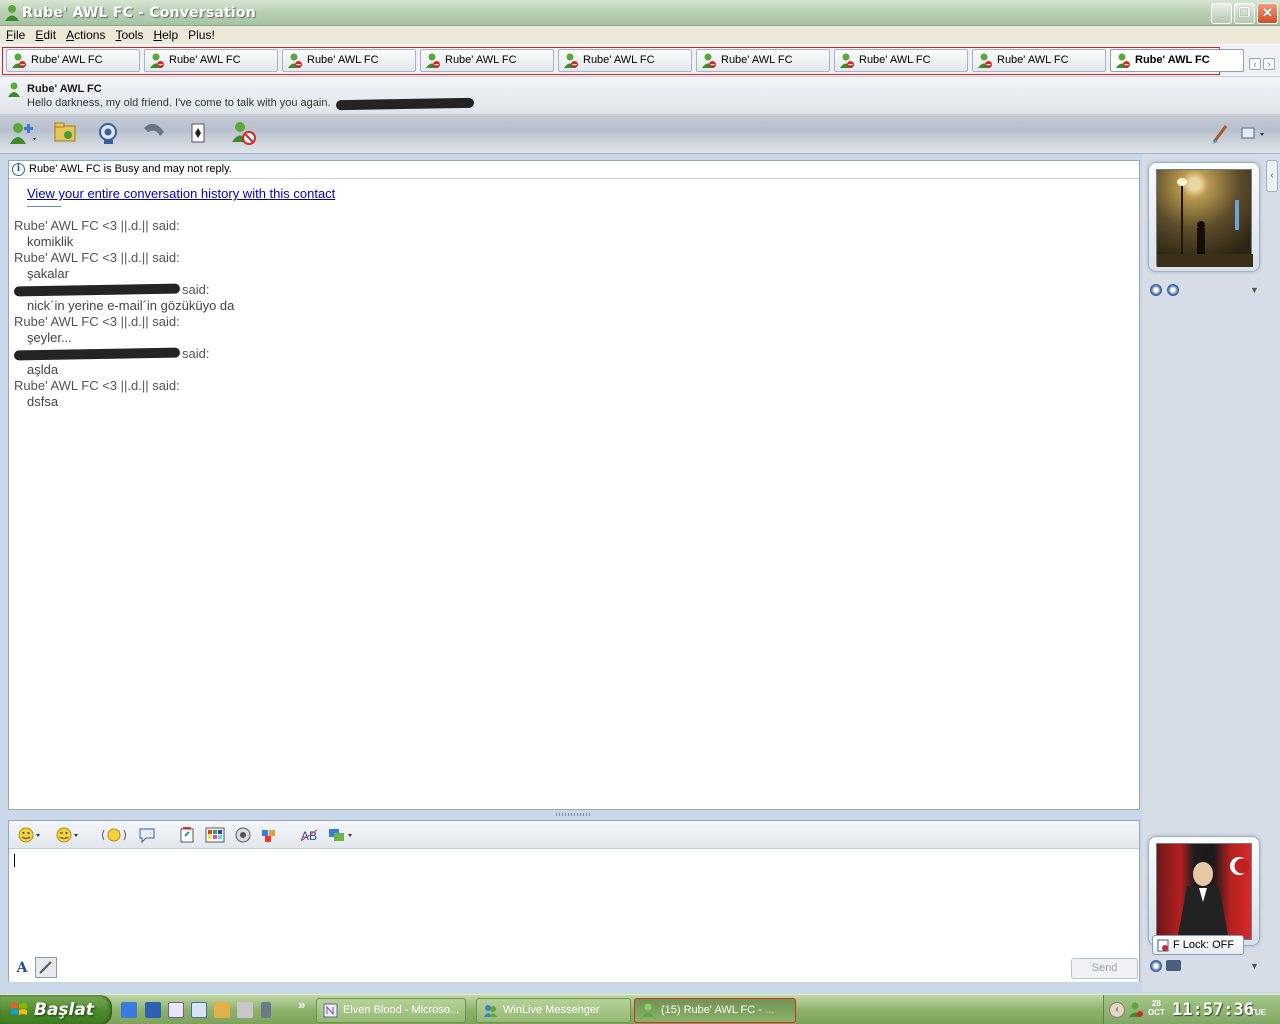 The width and height of the screenshot is (1280, 1024). Describe the element at coordinates (341, 835) in the screenshot. I see `translate-icon` at that location.